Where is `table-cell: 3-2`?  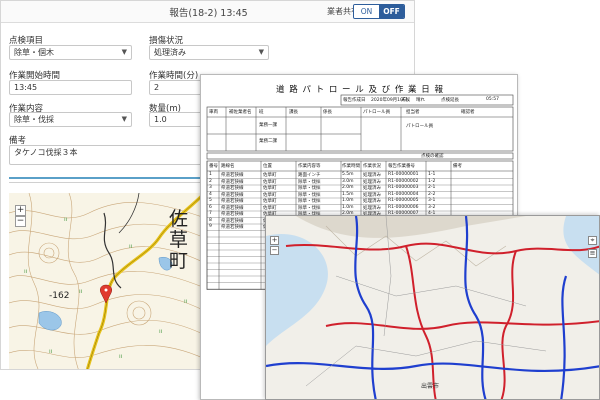 table-cell: 3-2 is located at coordinates (432, 207).